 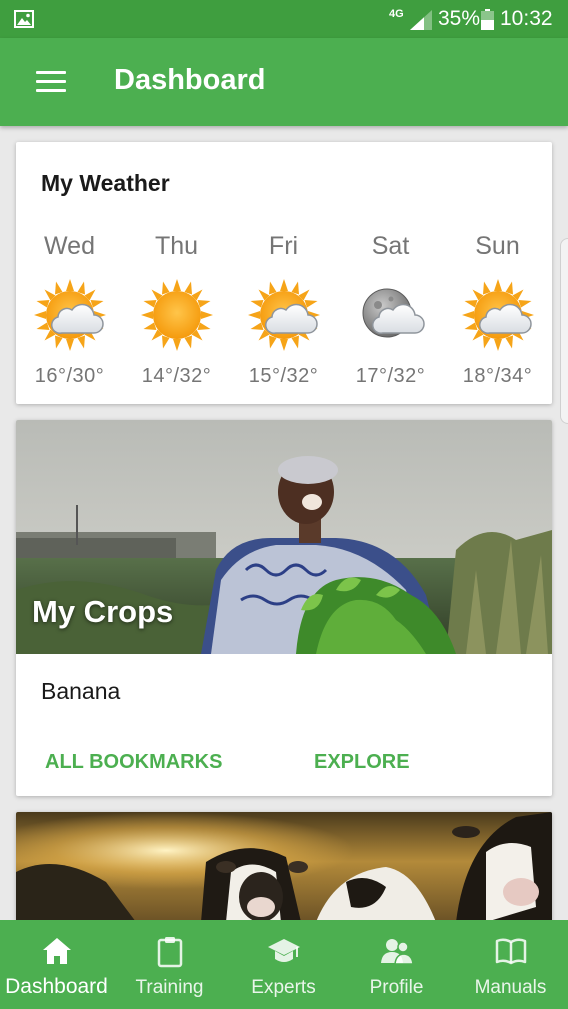 I want to click on book-icon, so click(x=510, y=951).